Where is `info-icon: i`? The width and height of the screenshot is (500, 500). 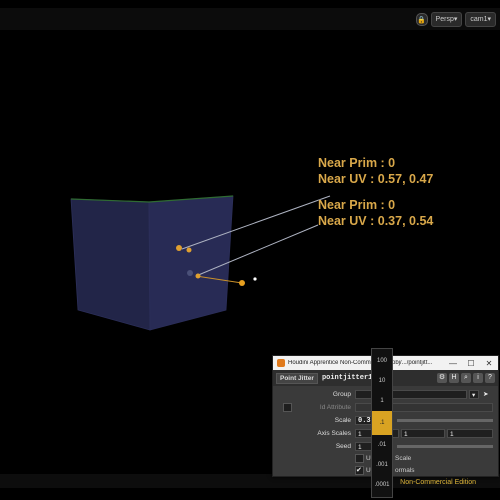
info-icon: i is located at coordinates (478, 378).